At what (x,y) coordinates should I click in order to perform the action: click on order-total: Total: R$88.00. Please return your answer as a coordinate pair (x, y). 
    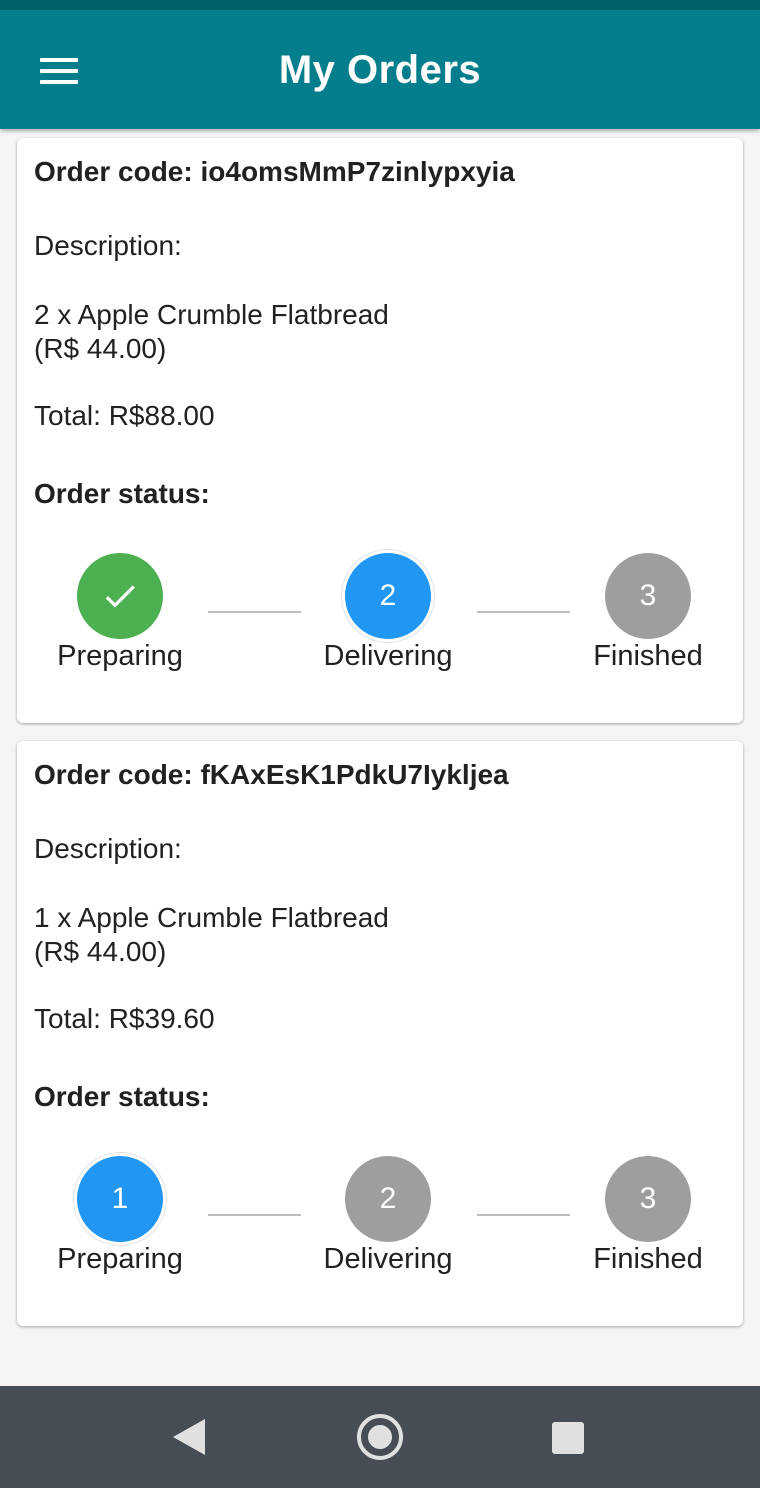
    Looking at the image, I should click on (124, 415).